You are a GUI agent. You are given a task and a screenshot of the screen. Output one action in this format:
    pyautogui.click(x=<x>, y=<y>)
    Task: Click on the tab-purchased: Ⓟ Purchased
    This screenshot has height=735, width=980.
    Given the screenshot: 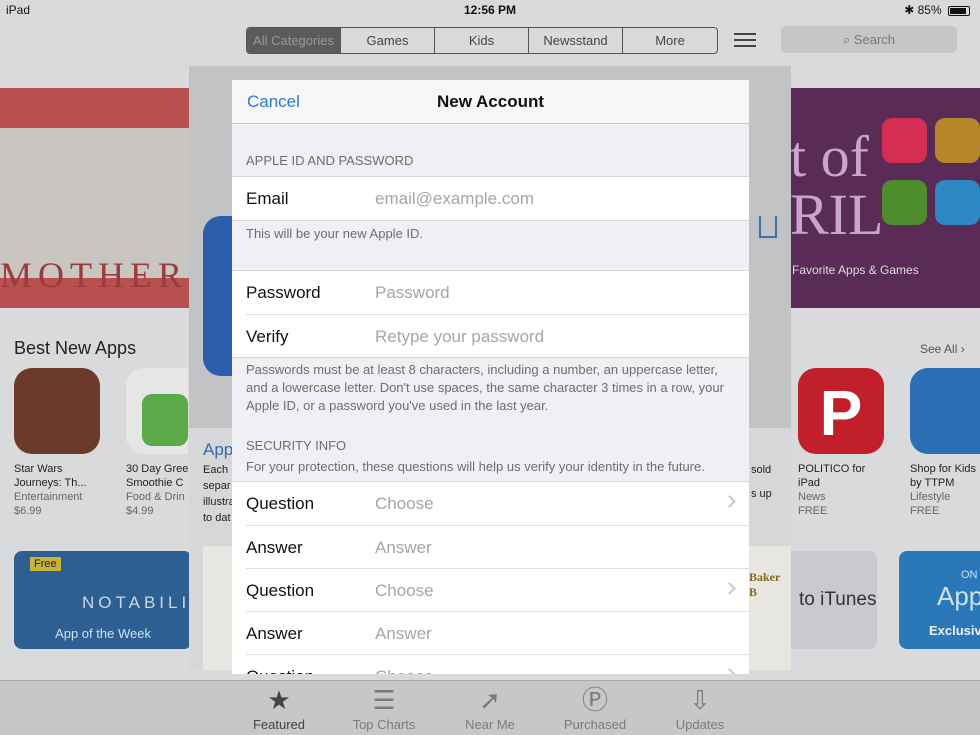 What is the action you would take?
    pyautogui.click(x=595, y=708)
    